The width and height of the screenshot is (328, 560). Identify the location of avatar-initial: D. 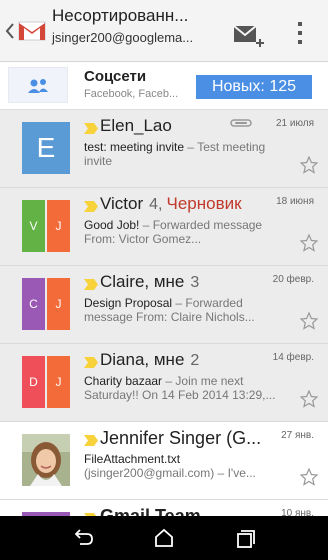
(33, 382).